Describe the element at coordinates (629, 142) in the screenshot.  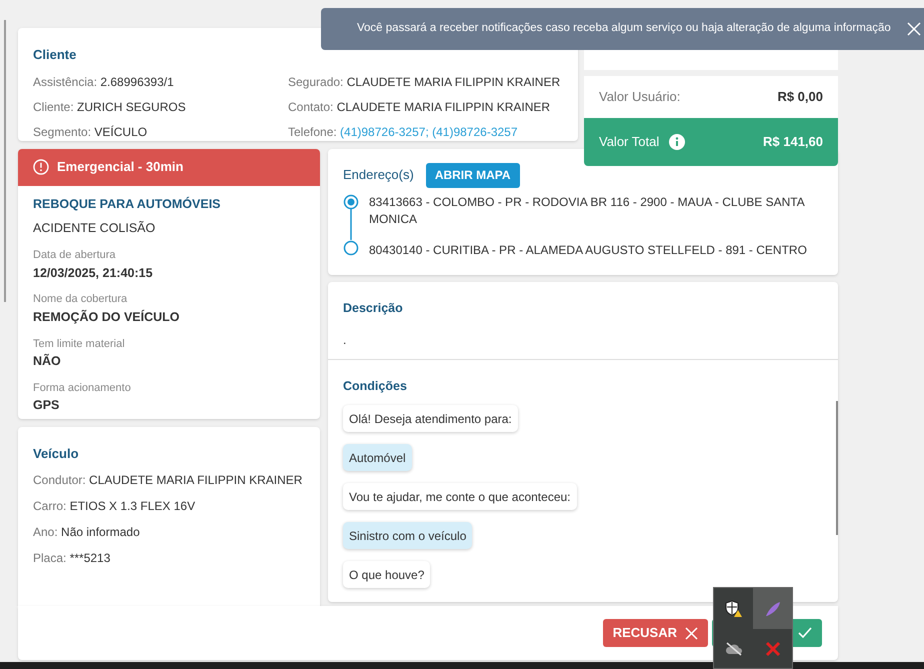
I see `value-label: Valor Total` at that location.